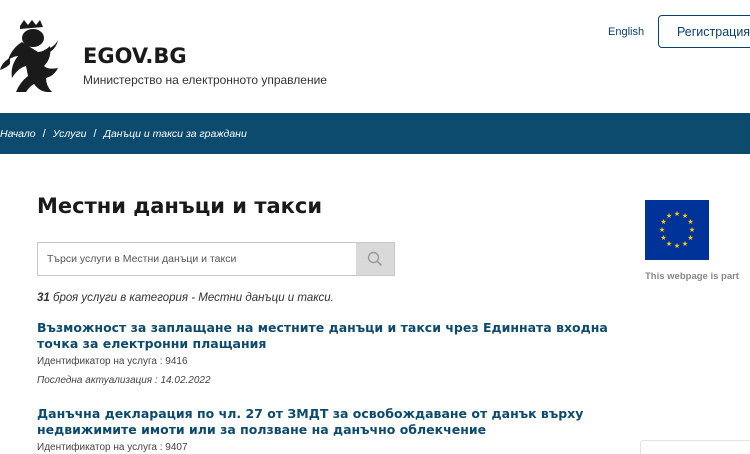 The image size is (750, 454). Describe the element at coordinates (695, 447) in the screenshot. I see `floating-widget` at that location.